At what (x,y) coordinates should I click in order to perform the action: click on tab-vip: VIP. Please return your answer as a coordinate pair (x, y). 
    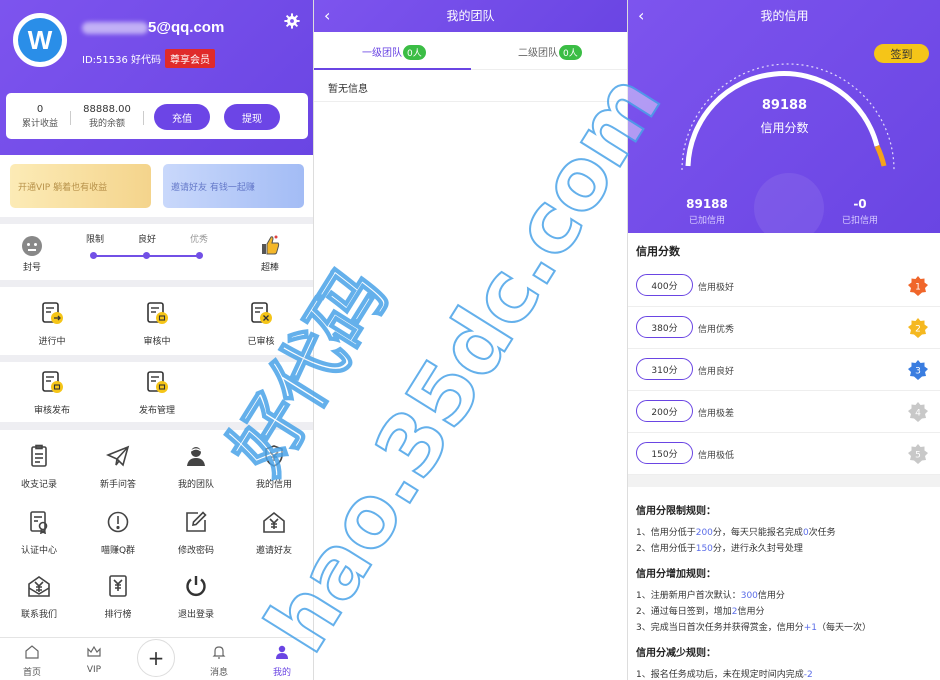
    Looking at the image, I should click on (94, 659).